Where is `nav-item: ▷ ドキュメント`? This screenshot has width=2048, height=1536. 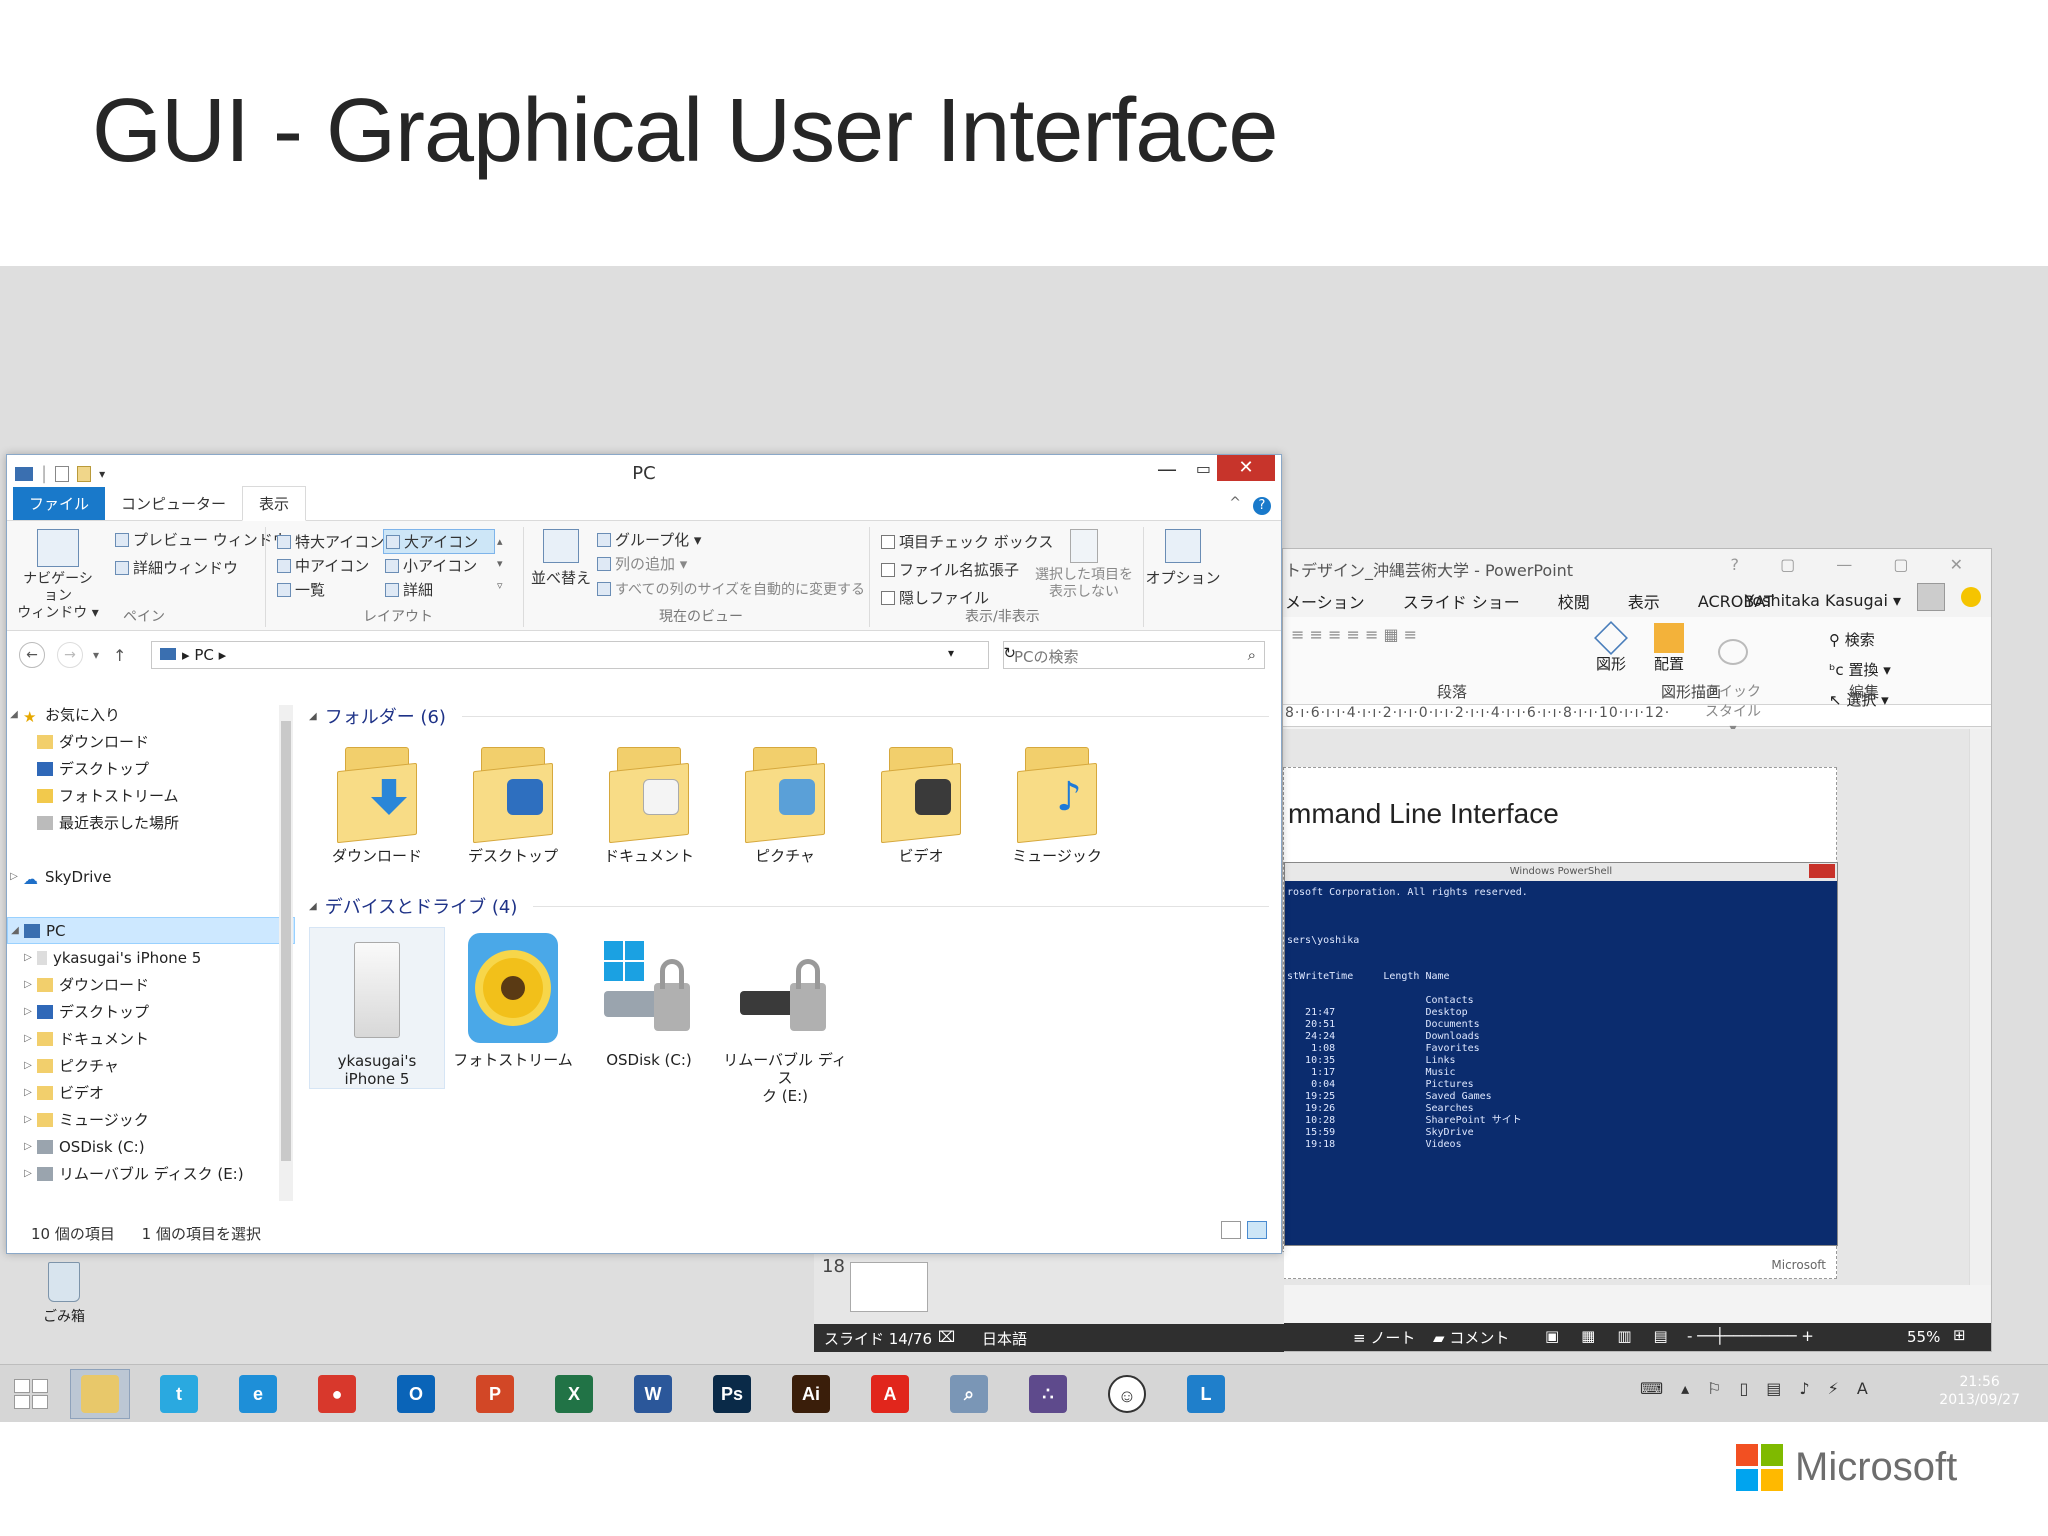
nav-item: ▷ ドキュメント is located at coordinates (151, 1038).